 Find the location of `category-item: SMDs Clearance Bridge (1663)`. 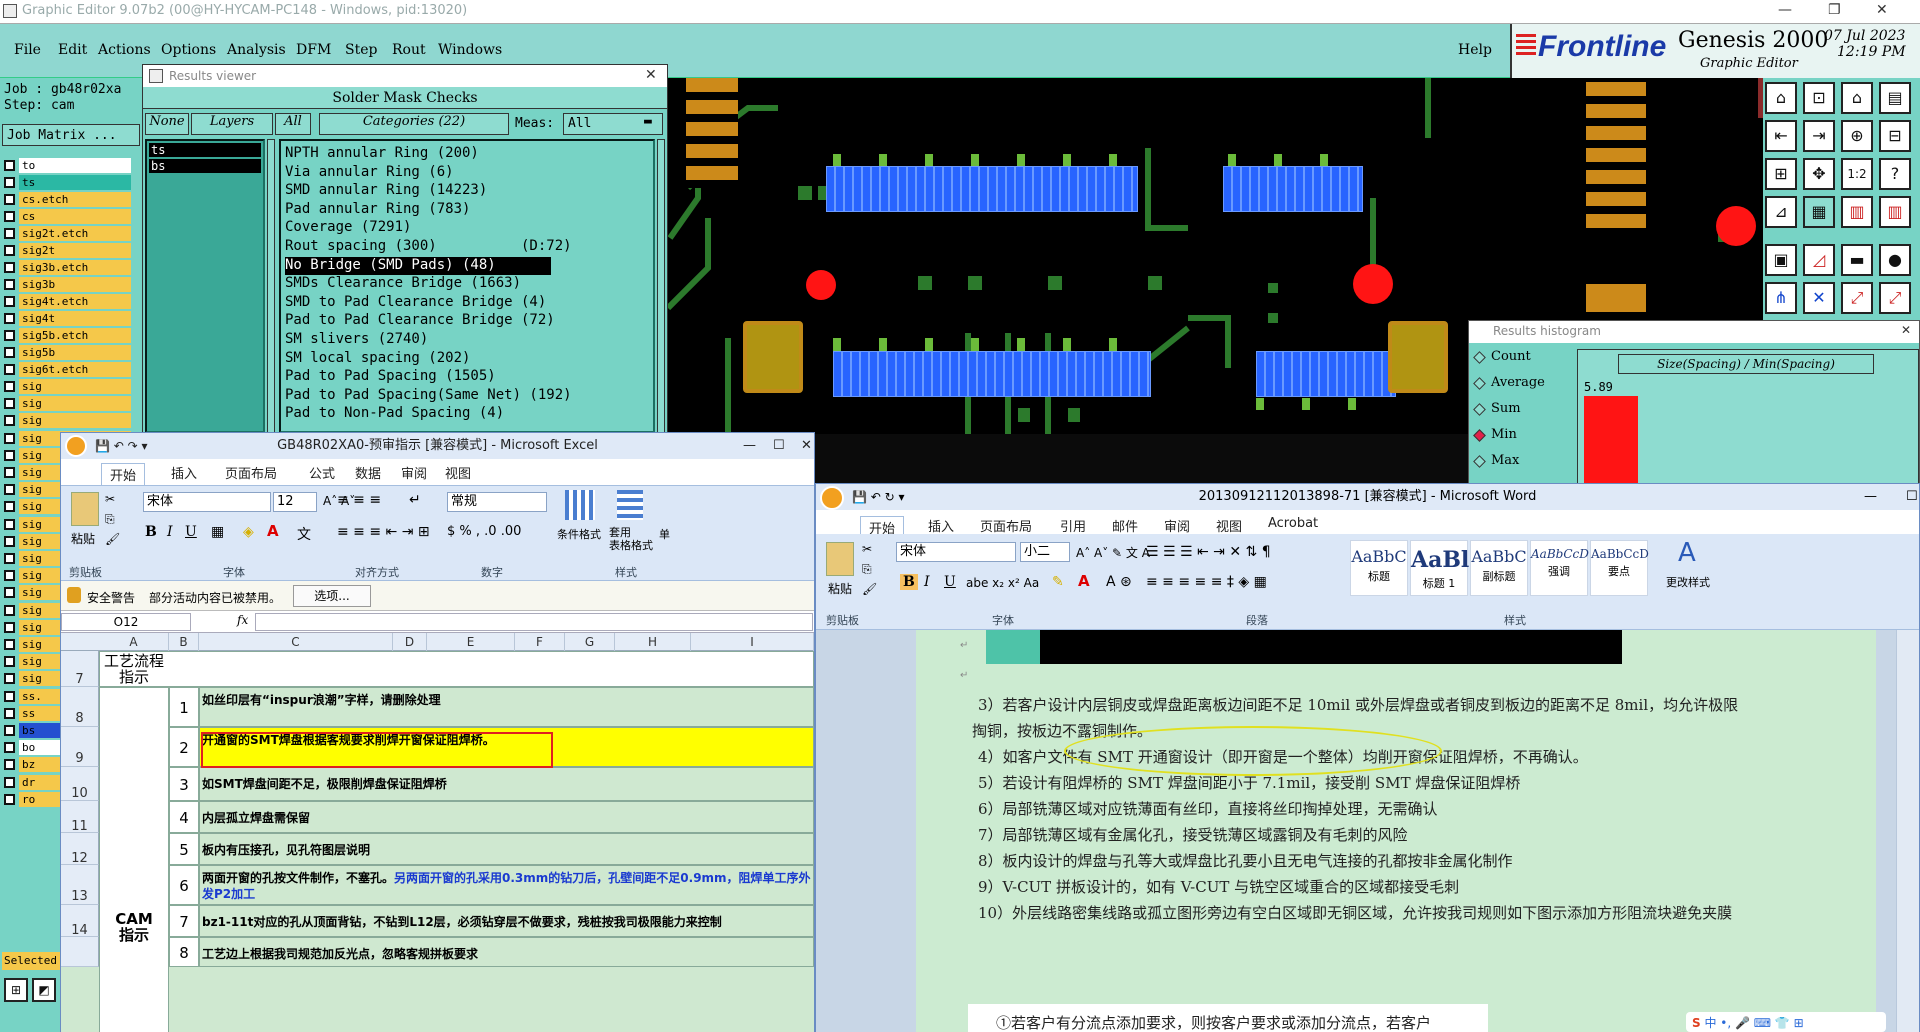

category-item: SMDs Clearance Bridge (1663) is located at coordinates (445, 284).